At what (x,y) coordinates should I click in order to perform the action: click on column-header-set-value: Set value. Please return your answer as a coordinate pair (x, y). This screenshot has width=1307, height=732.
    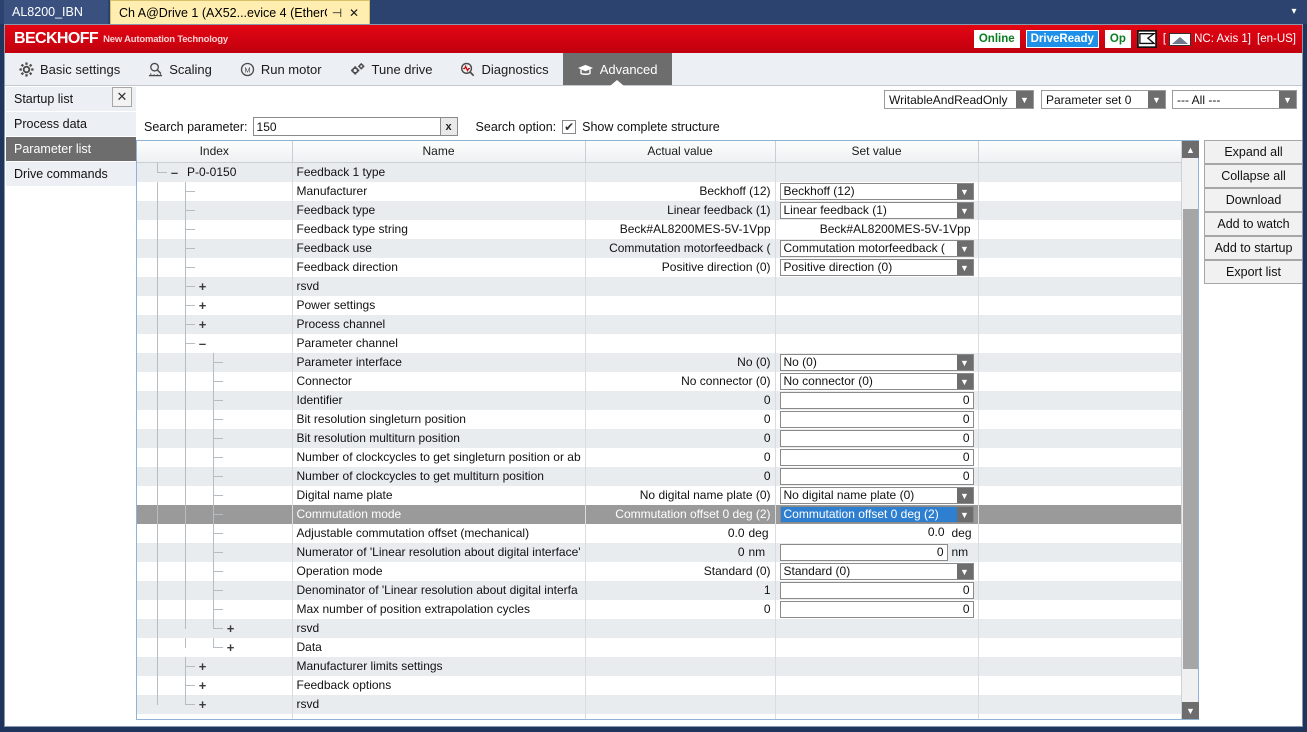
    Looking at the image, I should click on (877, 152).